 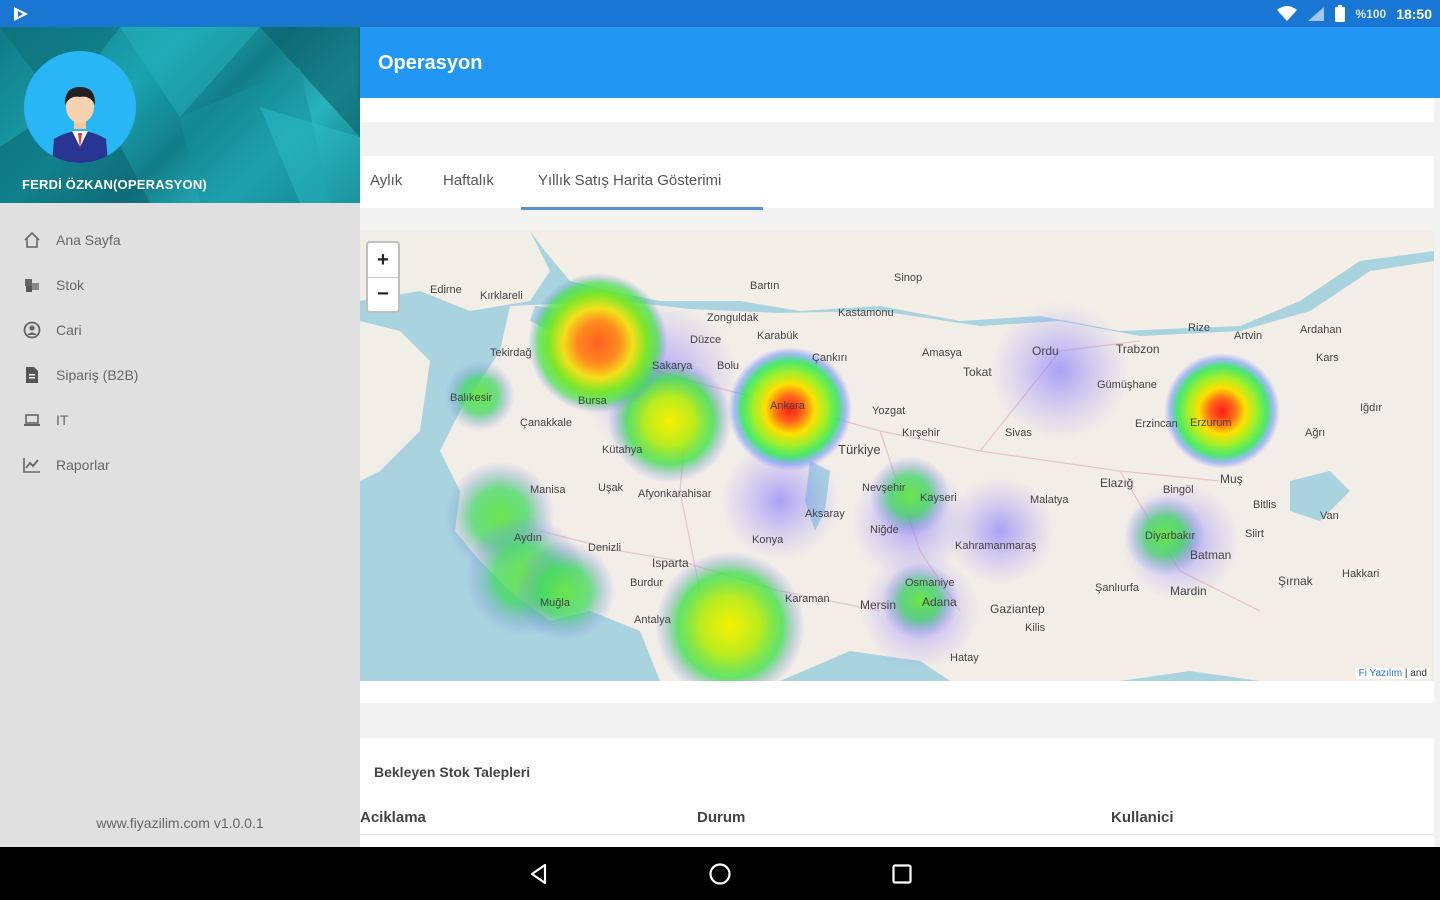 What do you see at coordinates (629, 180) in the screenshot?
I see `tab-yillik-satis-harita: Yıllık Satış Harita Gösterimi` at bounding box center [629, 180].